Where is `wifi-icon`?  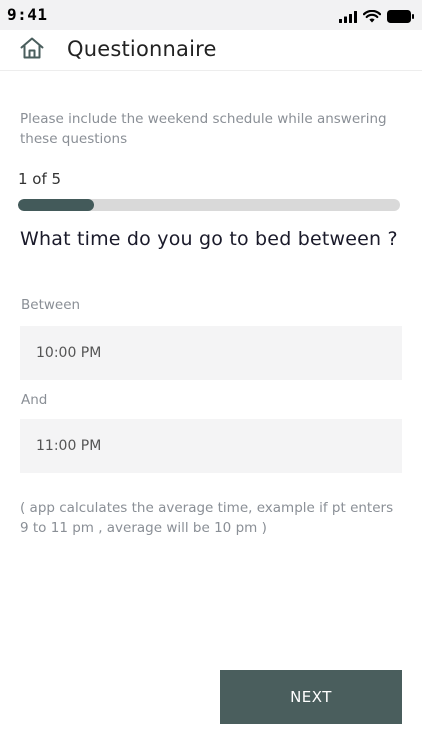
wifi-icon is located at coordinates (372, 17).